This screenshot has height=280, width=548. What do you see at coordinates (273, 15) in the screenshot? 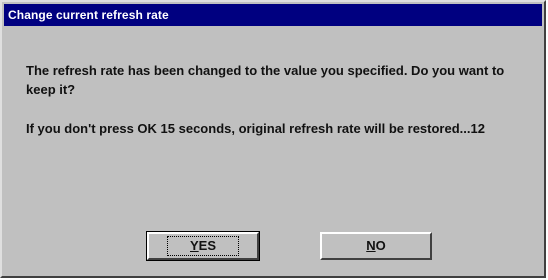
I see `dialog-title-bar: Change current refresh rate` at bounding box center [273, 15].